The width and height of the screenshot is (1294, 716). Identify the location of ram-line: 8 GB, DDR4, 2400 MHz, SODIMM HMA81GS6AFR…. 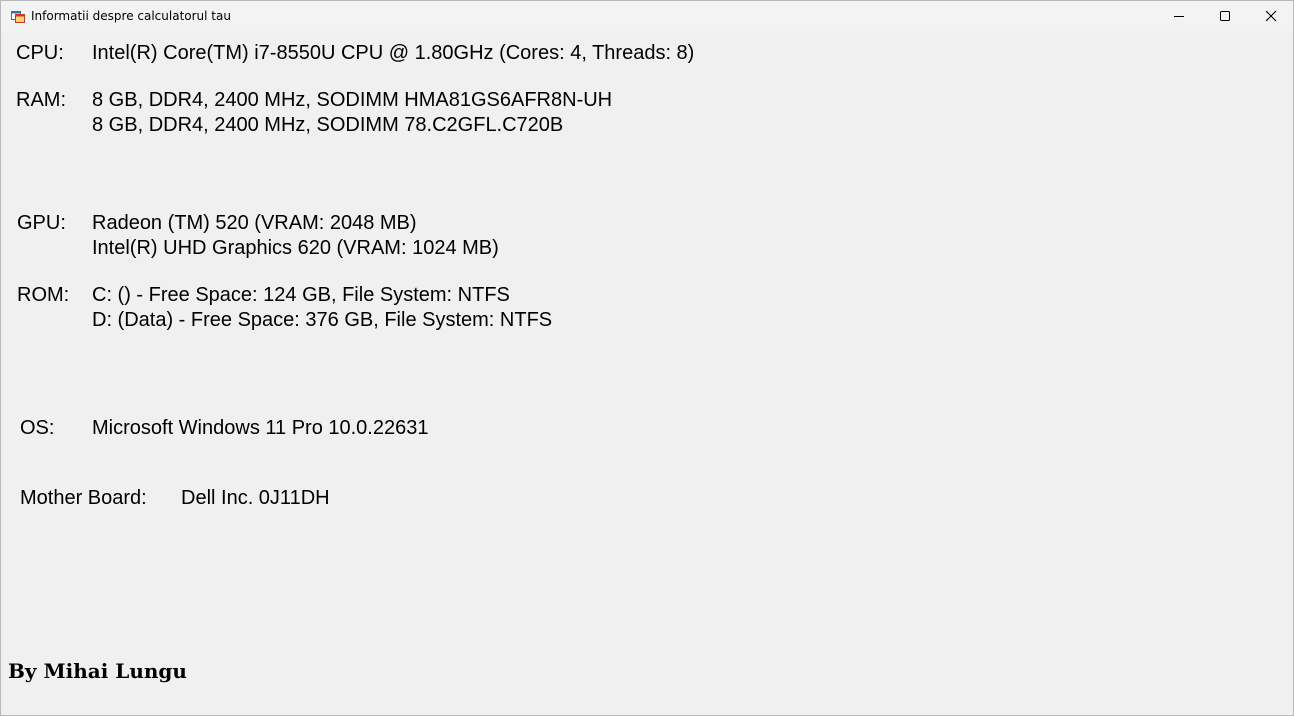
(352, 100).